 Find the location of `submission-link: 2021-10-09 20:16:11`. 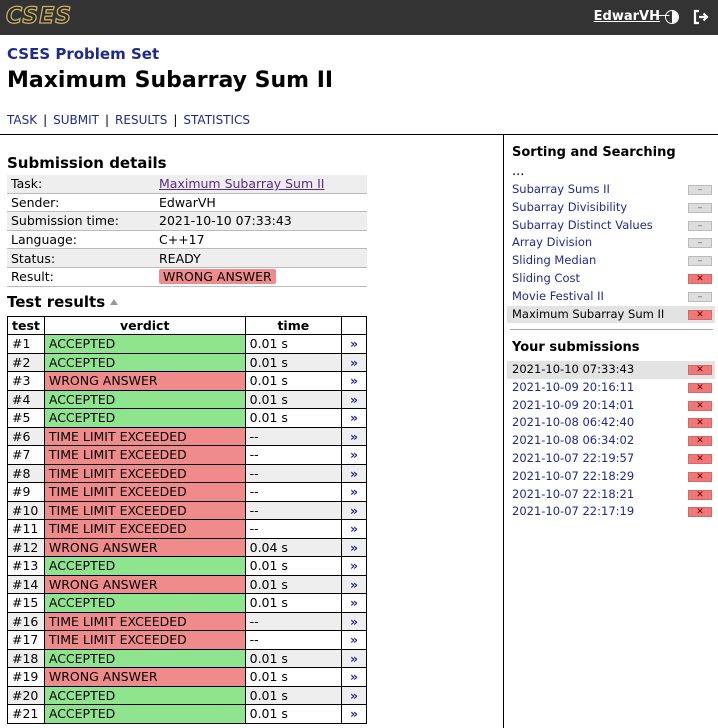

submission-link: 2021-10-09 20:16:11 is located at coordinates (573, 387).